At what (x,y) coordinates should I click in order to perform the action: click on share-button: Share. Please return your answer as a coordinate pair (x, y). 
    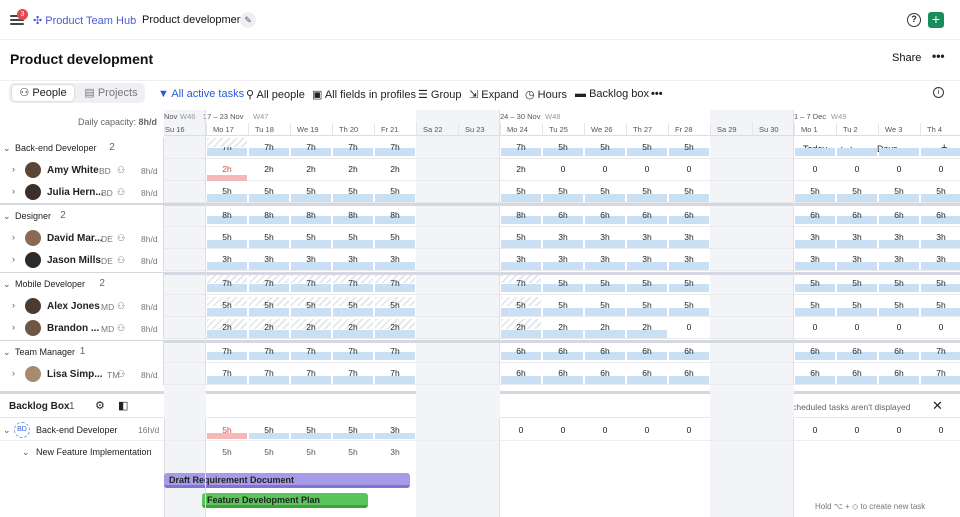
    Looking at the image, I should click on (906, 58).